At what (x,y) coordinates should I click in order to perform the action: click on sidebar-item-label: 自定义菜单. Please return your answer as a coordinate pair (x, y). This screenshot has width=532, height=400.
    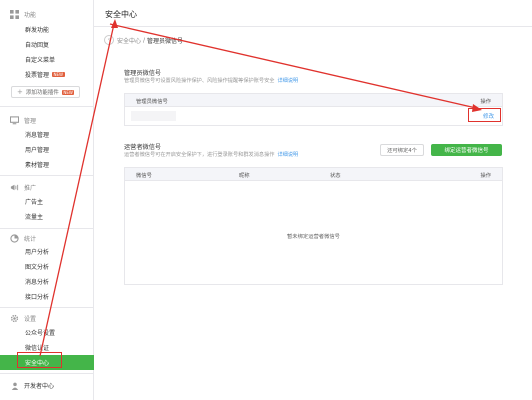
    Looking at the image, I should click on (40, 60).